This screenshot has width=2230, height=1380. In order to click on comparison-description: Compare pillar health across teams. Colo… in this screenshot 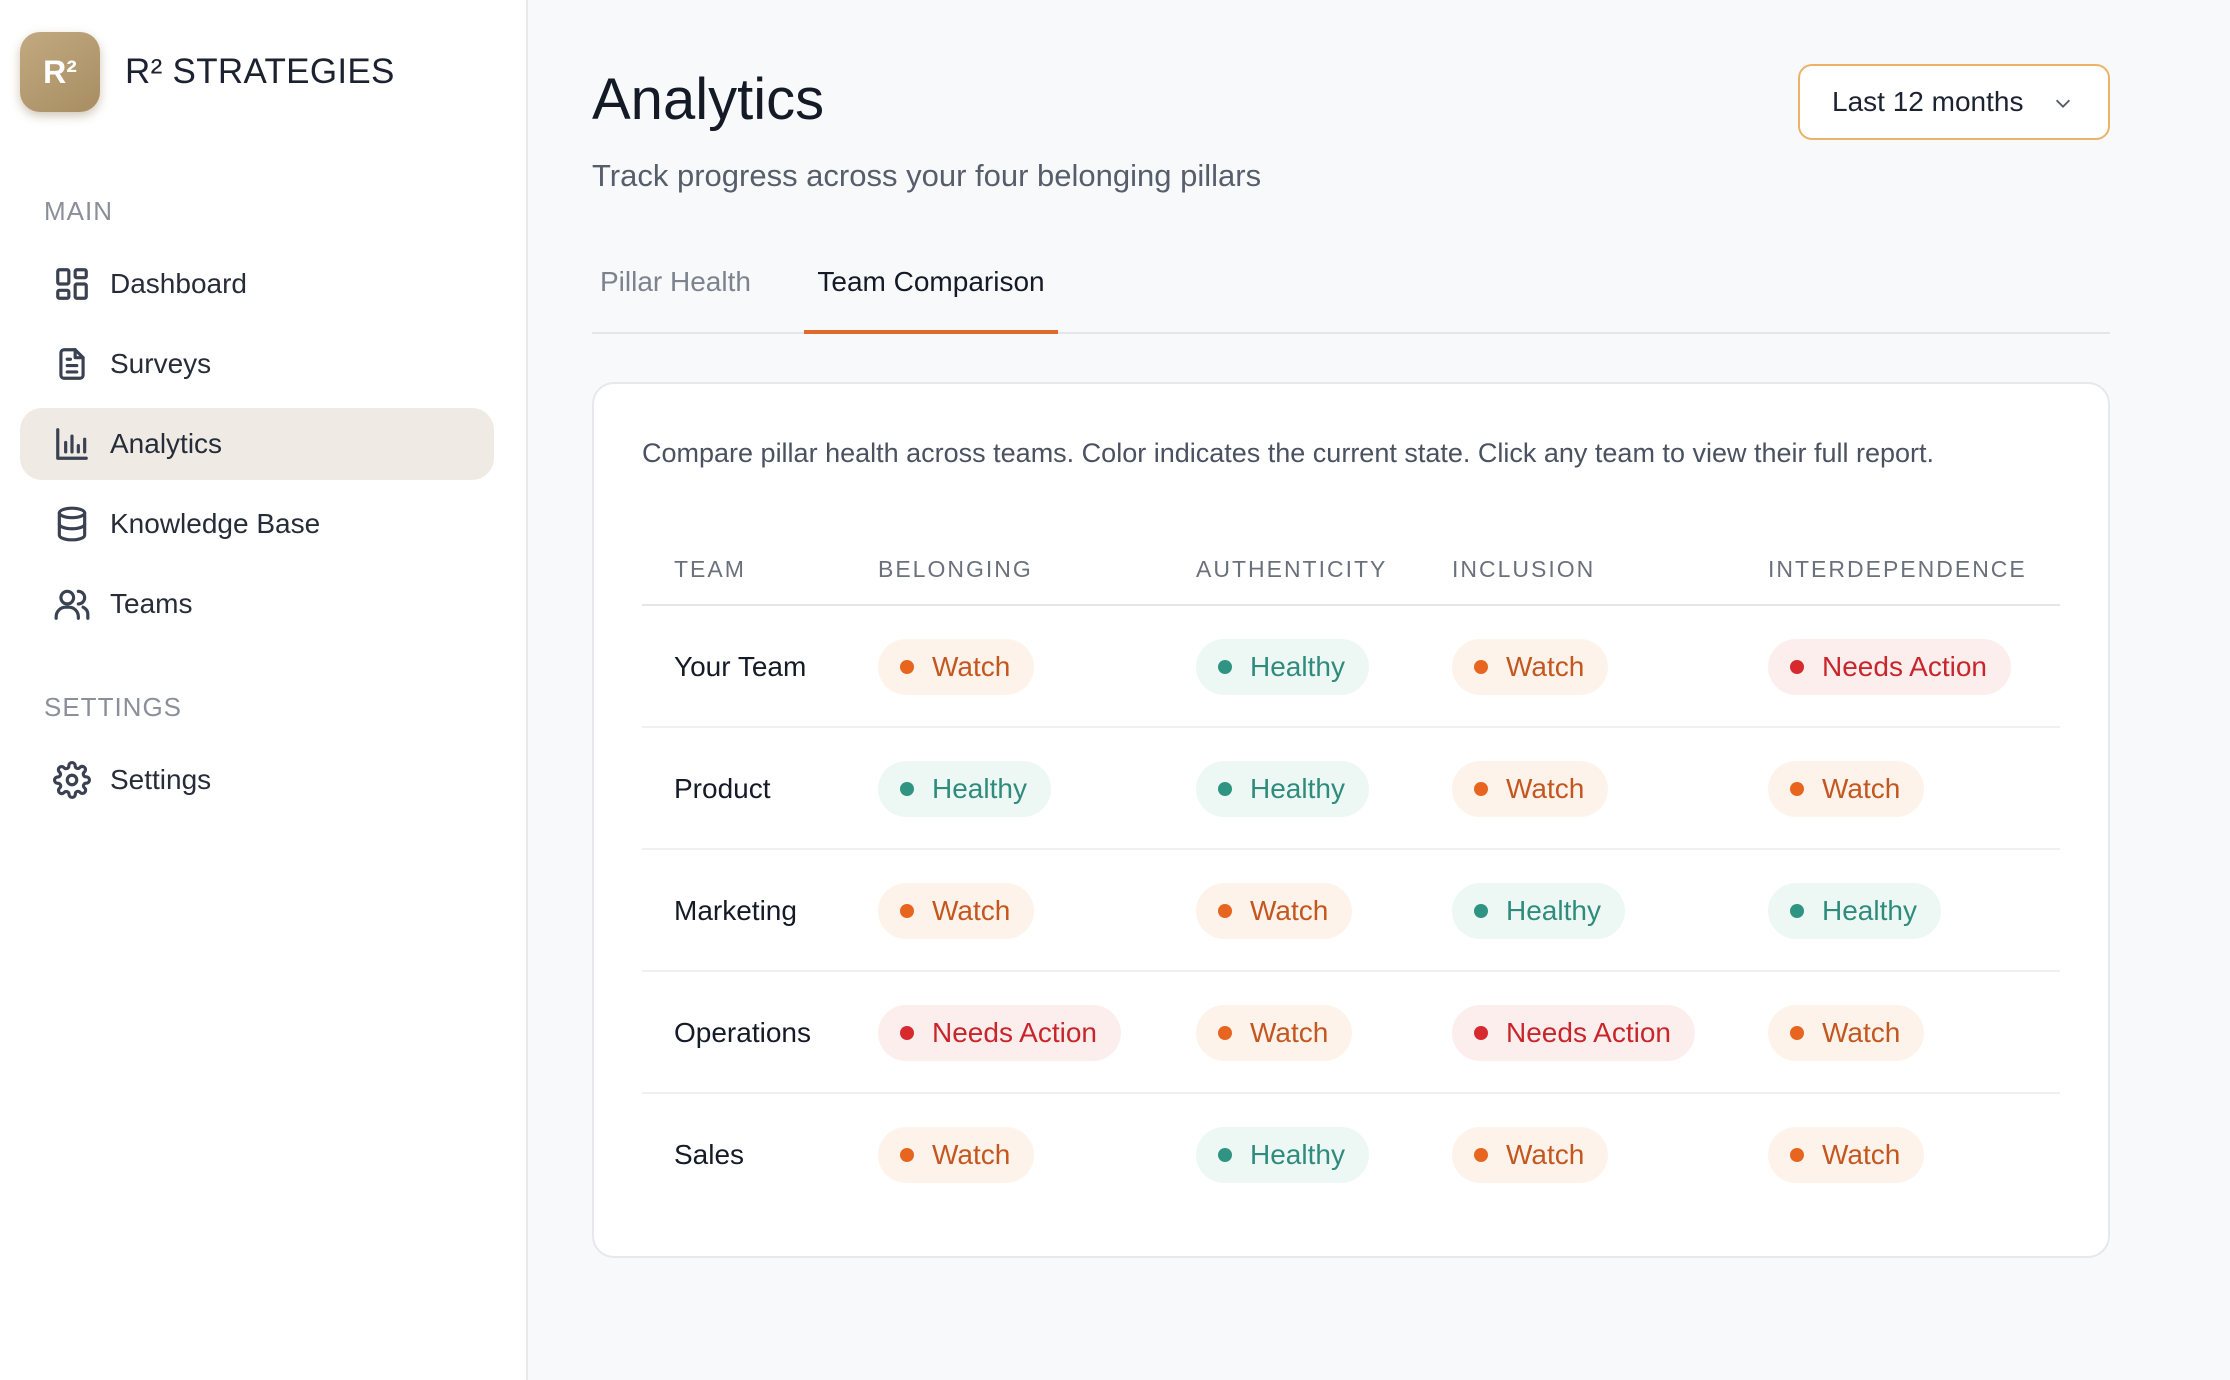, I will do `click(1288, 453)`.